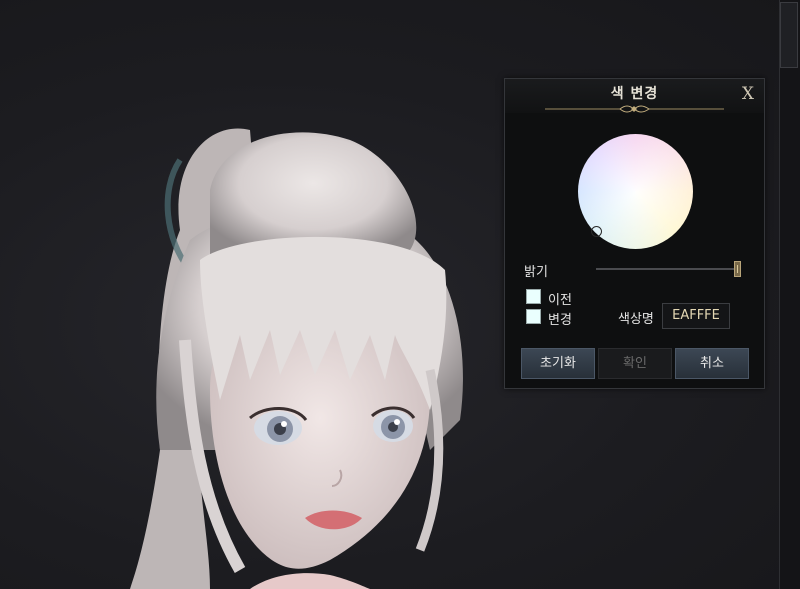 This screenshot has width=800, height=589. Describe the element at coordinates (748, 94) in the screenshot. I see `close-button: X` at that location.